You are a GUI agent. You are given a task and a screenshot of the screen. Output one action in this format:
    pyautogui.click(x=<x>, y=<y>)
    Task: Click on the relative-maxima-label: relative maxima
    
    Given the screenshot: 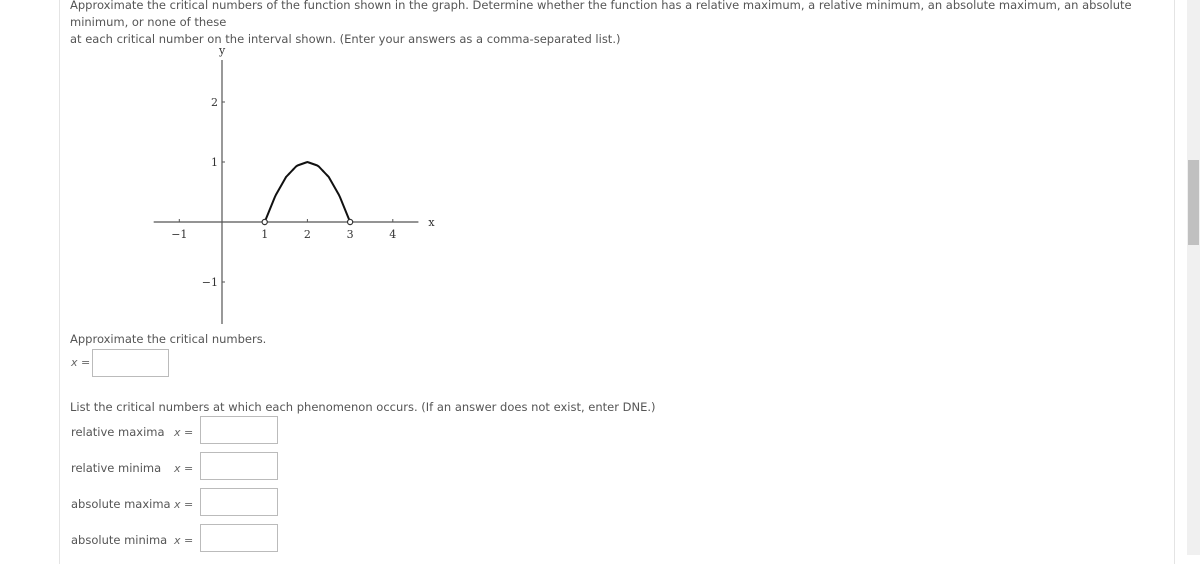 What is the action you would take?
    pyautogui.click(x=118, y=432)
    